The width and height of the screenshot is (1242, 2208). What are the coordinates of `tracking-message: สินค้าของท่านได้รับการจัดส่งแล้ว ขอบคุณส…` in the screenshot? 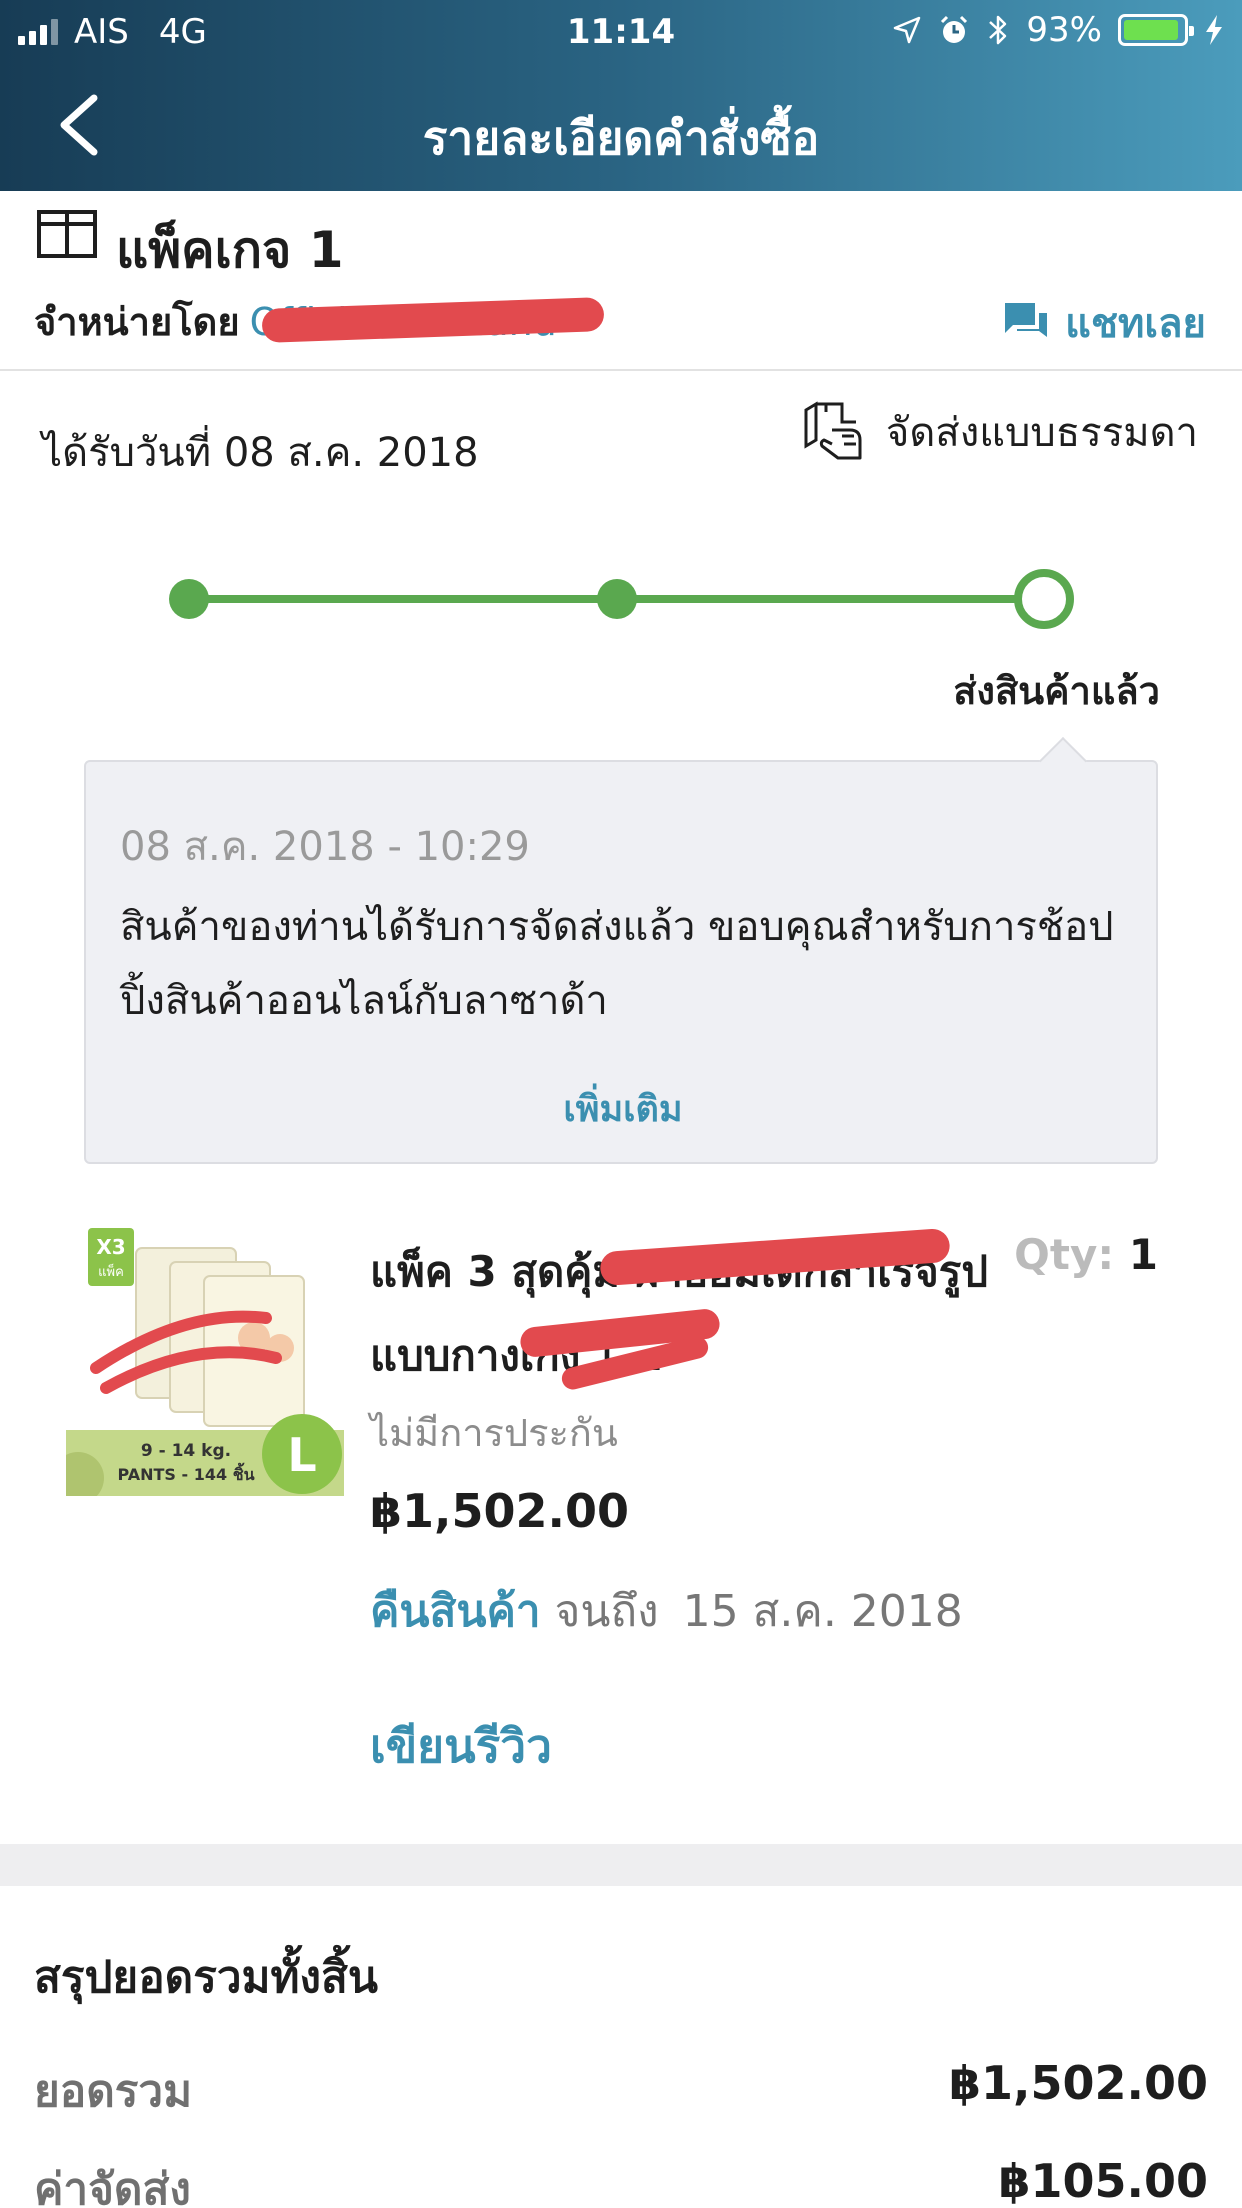 It's located at (617, 964).